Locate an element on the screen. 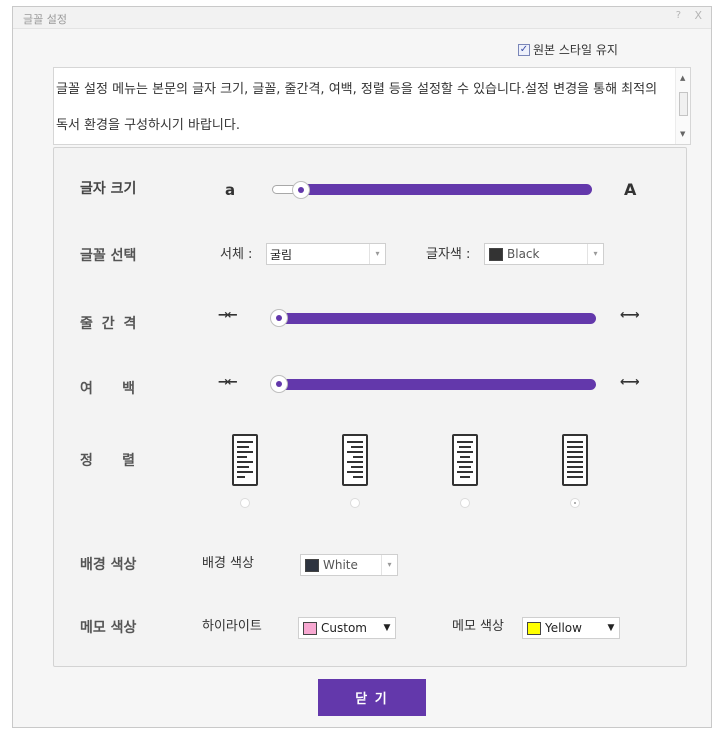 The width and height of the screenshot is (719, 731). align-right-icon is located at coordinates (355, 460).